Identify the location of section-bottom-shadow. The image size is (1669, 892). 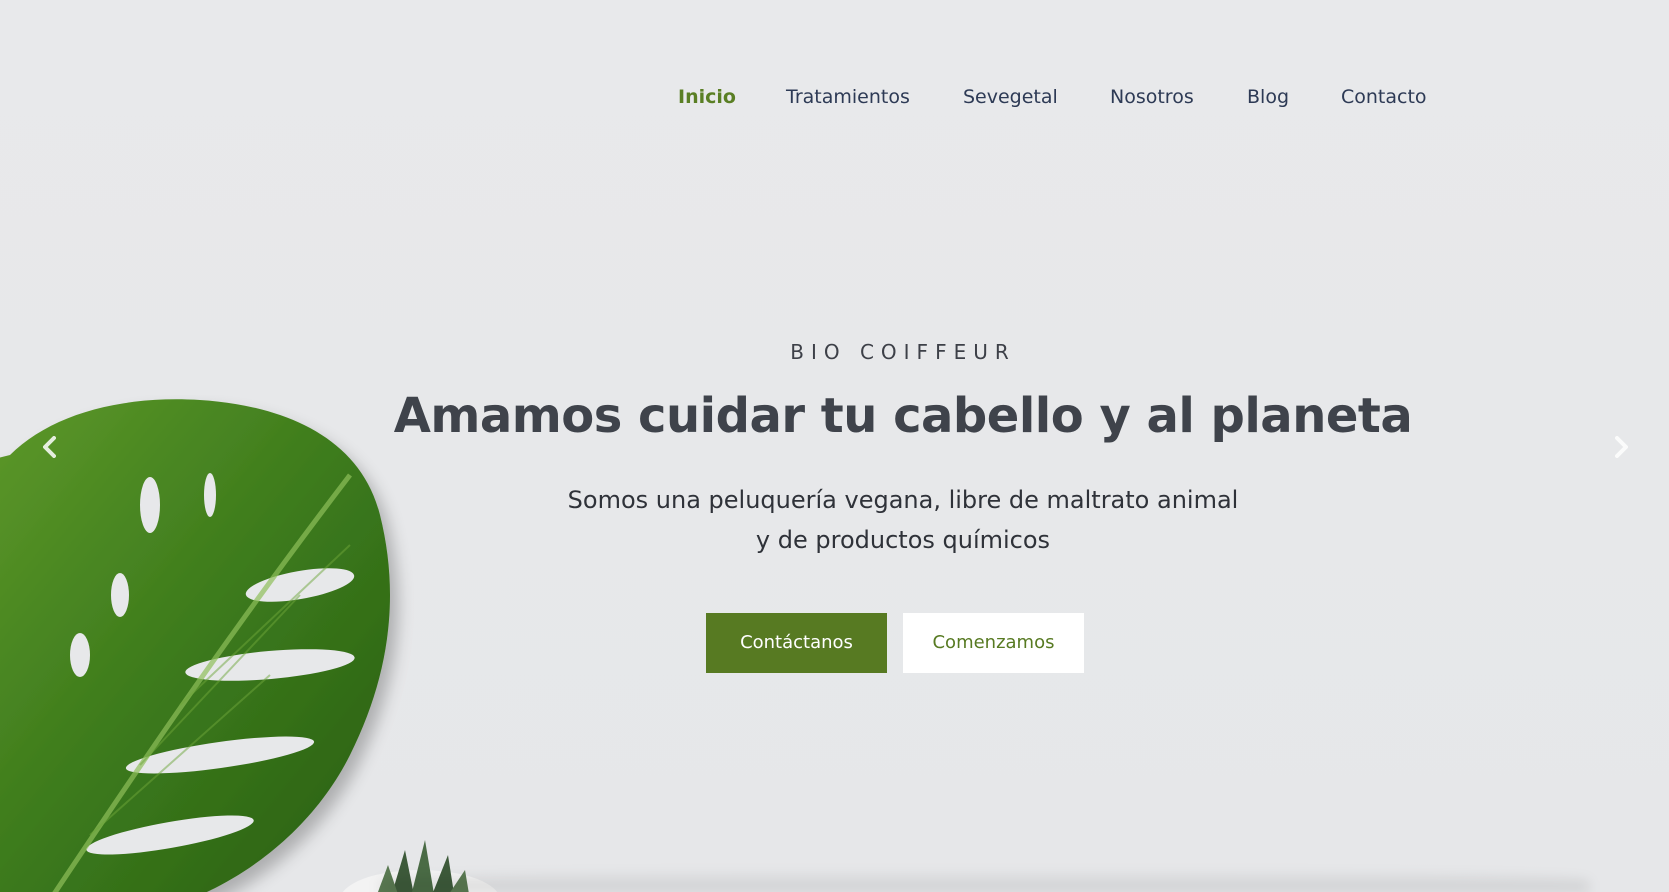
(984, 881).